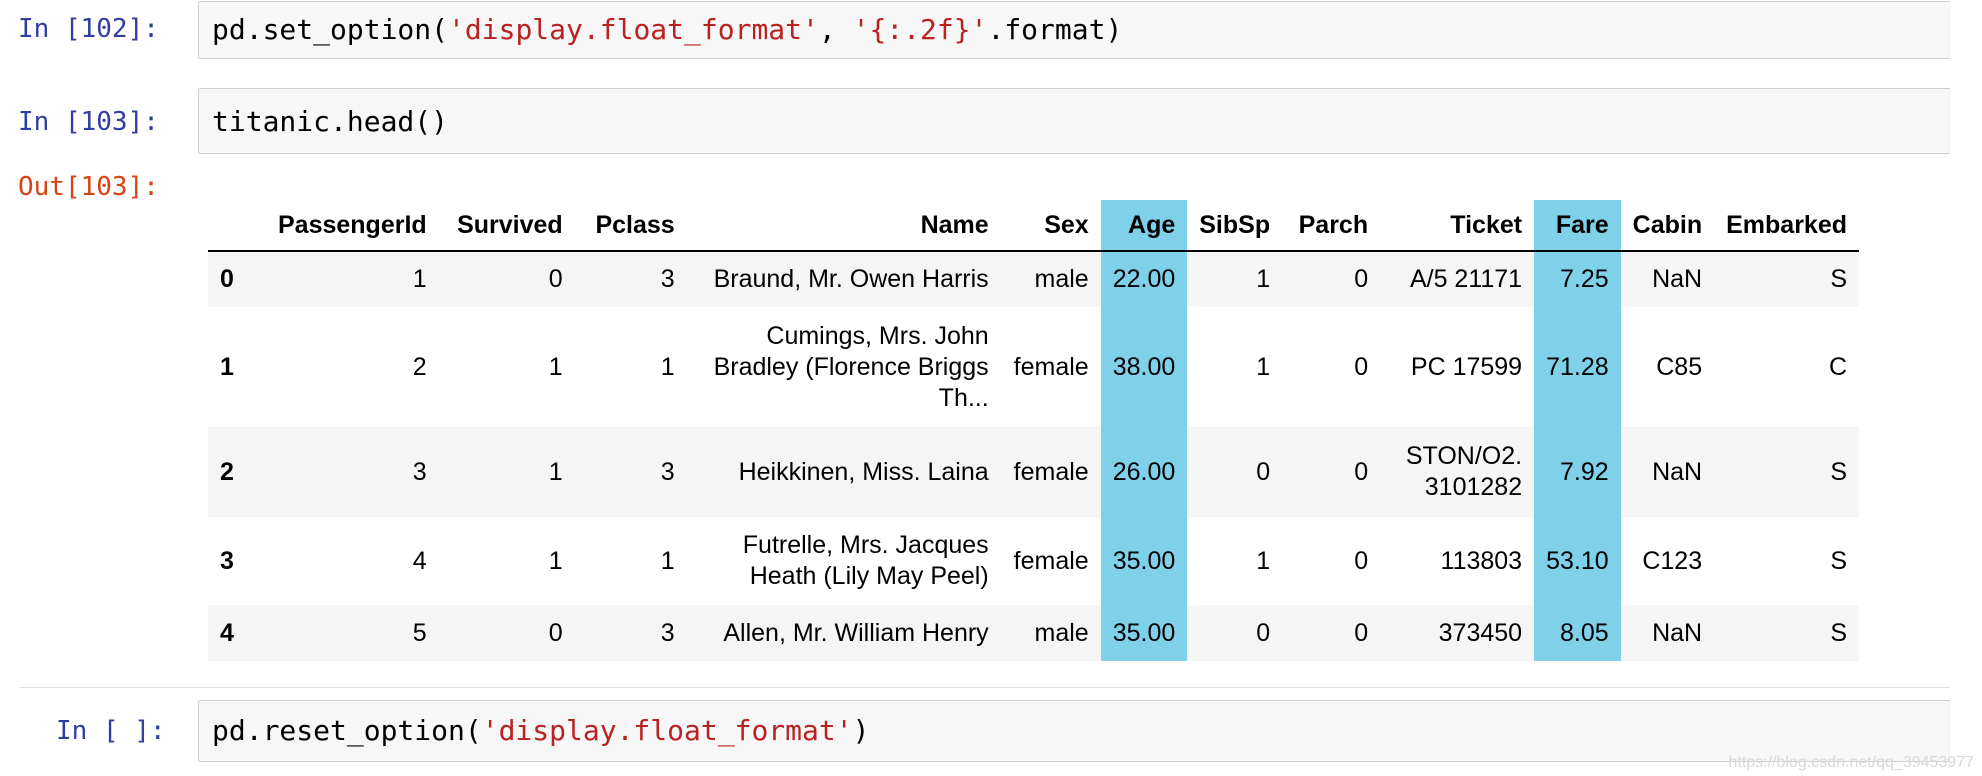  I want to click on column-header: Survived, so click(506, 226).